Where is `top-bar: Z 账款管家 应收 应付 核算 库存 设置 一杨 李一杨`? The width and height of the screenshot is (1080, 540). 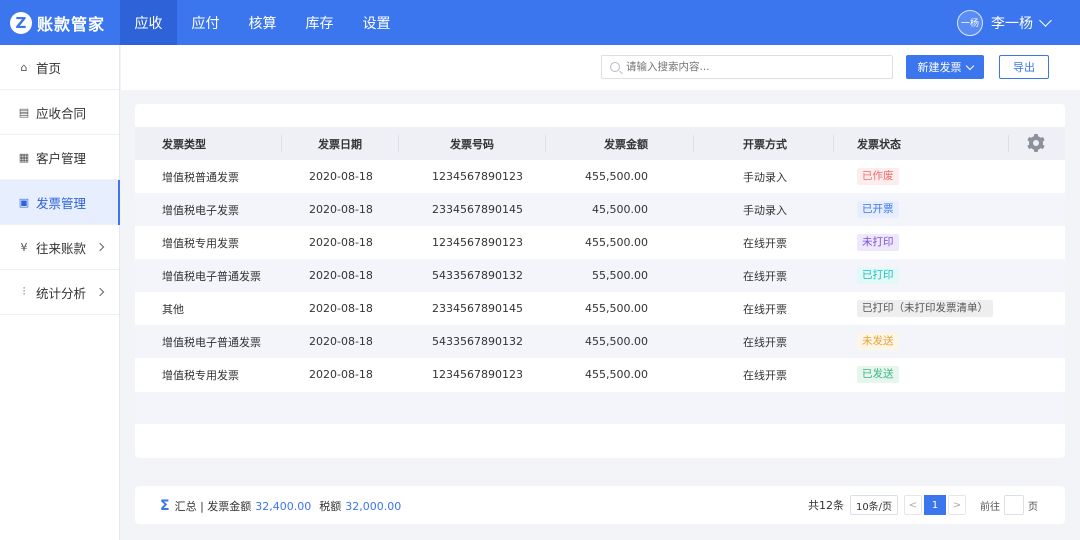
top-bar: Z 账款管家 应收 应付 核算 库存 设置 一杨 李一杨 is located at coordinates (540, 22).